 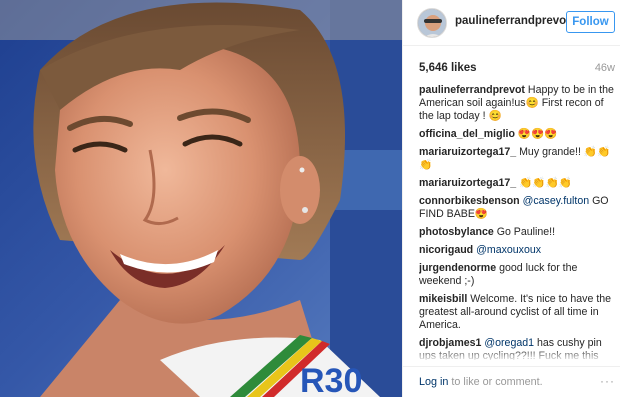 I want to click on comment-username: jurgendenorme, so click(x=457, y=268).